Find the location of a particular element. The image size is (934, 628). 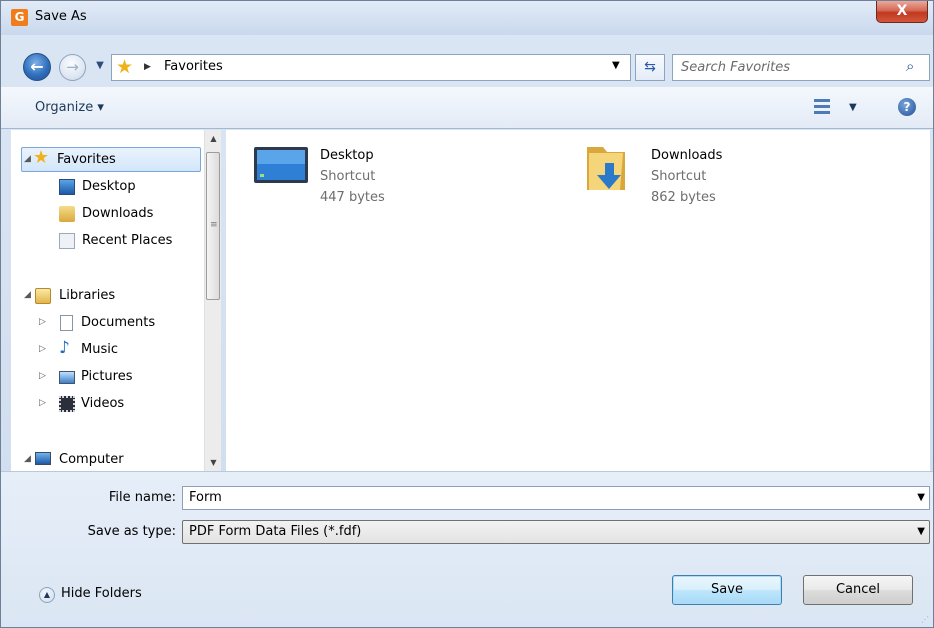

file-name-label: File name: is located at coordinates (142, 497).